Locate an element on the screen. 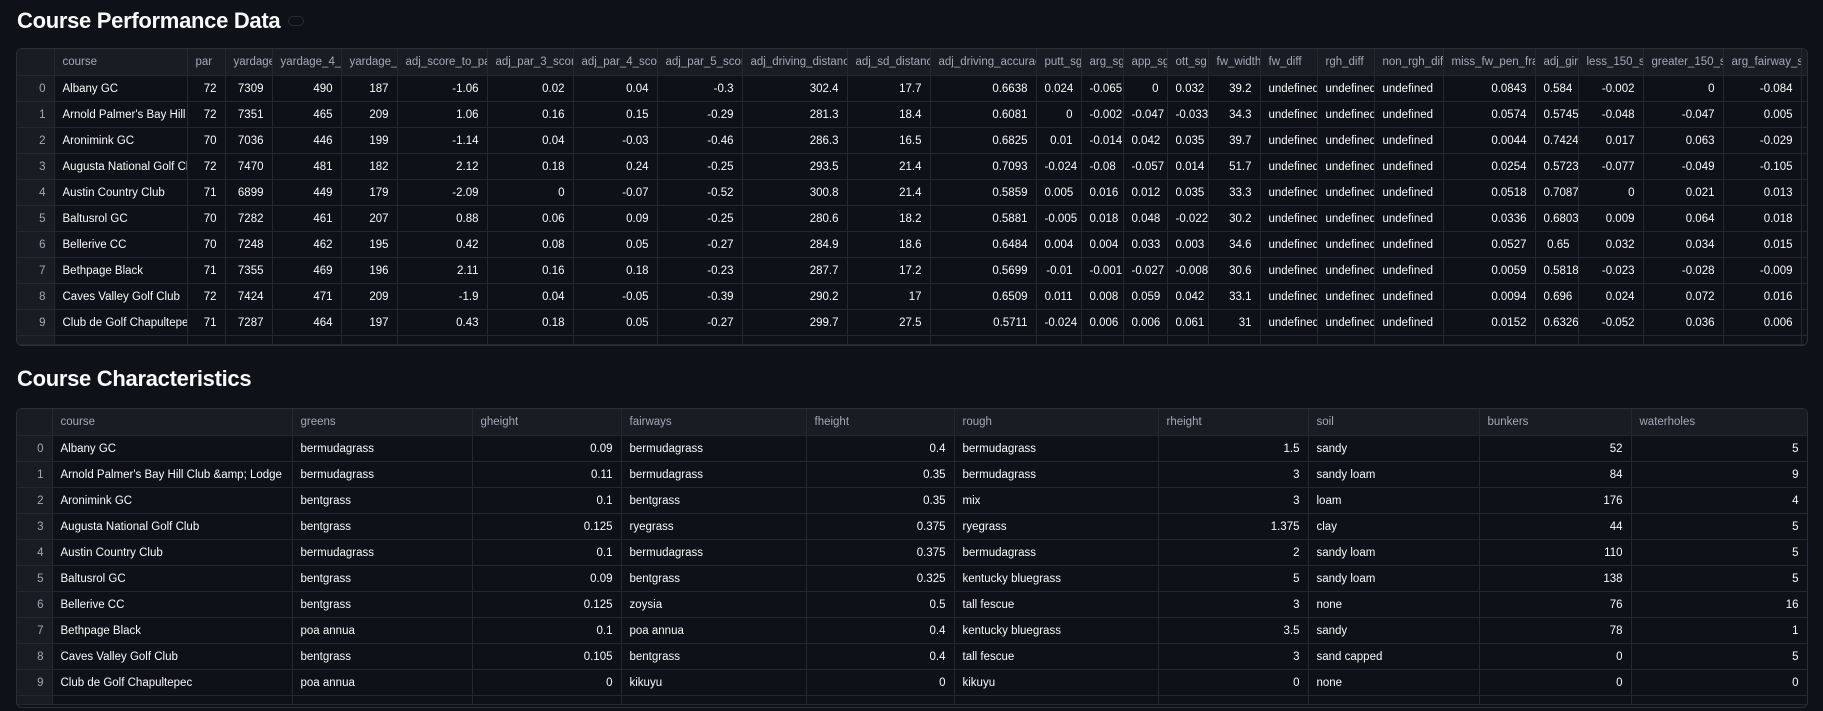 This screenshot has width=1823, height=711. cell-fairways: poa annua is located at coordinates (714, 630).